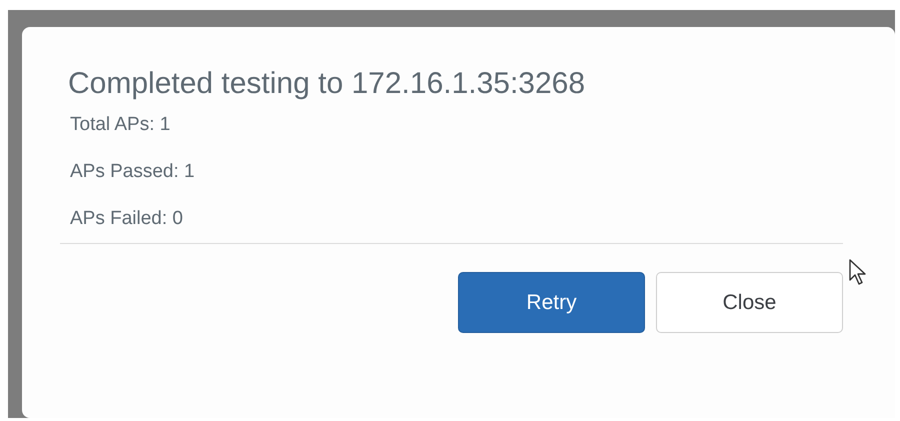 The width and height of the screenshot is (900, 421). Describe the element at coordinates (121, 126) in the screenshot. I see `result-text: Total APs: 1` at that location.